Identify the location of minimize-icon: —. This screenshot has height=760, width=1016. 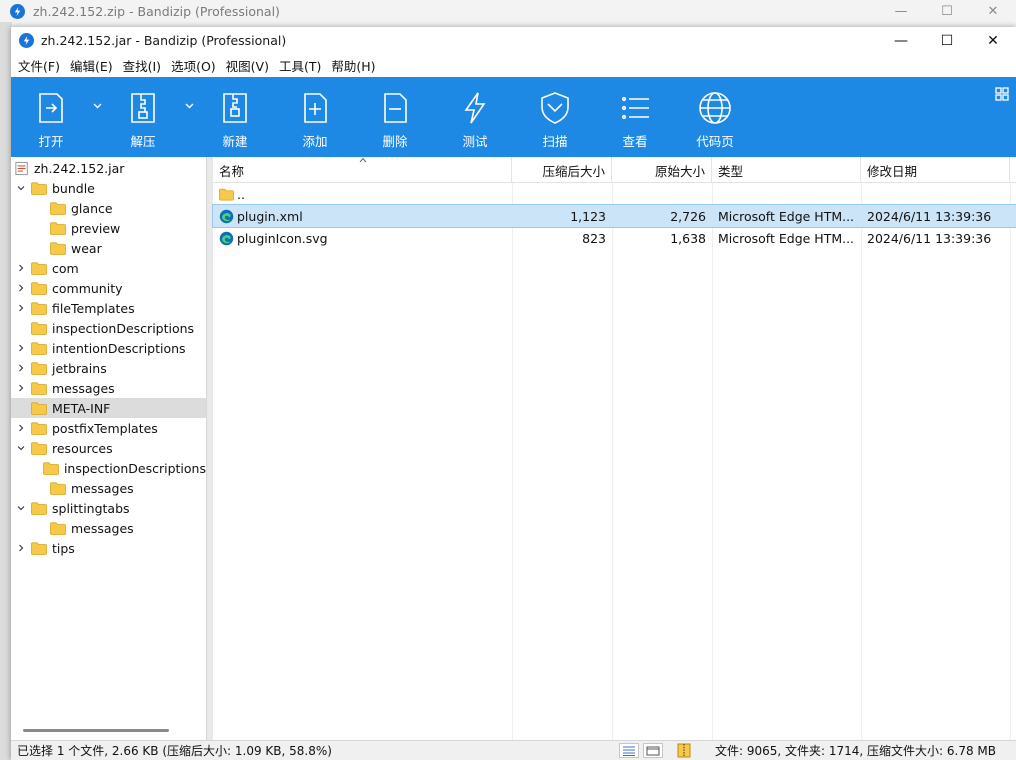
(901, 11).